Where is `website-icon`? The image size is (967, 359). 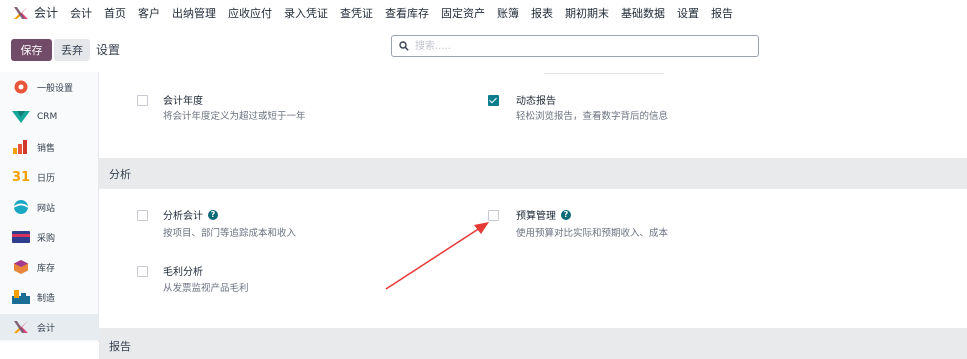
website-icon is located at coordinates (21, 207).